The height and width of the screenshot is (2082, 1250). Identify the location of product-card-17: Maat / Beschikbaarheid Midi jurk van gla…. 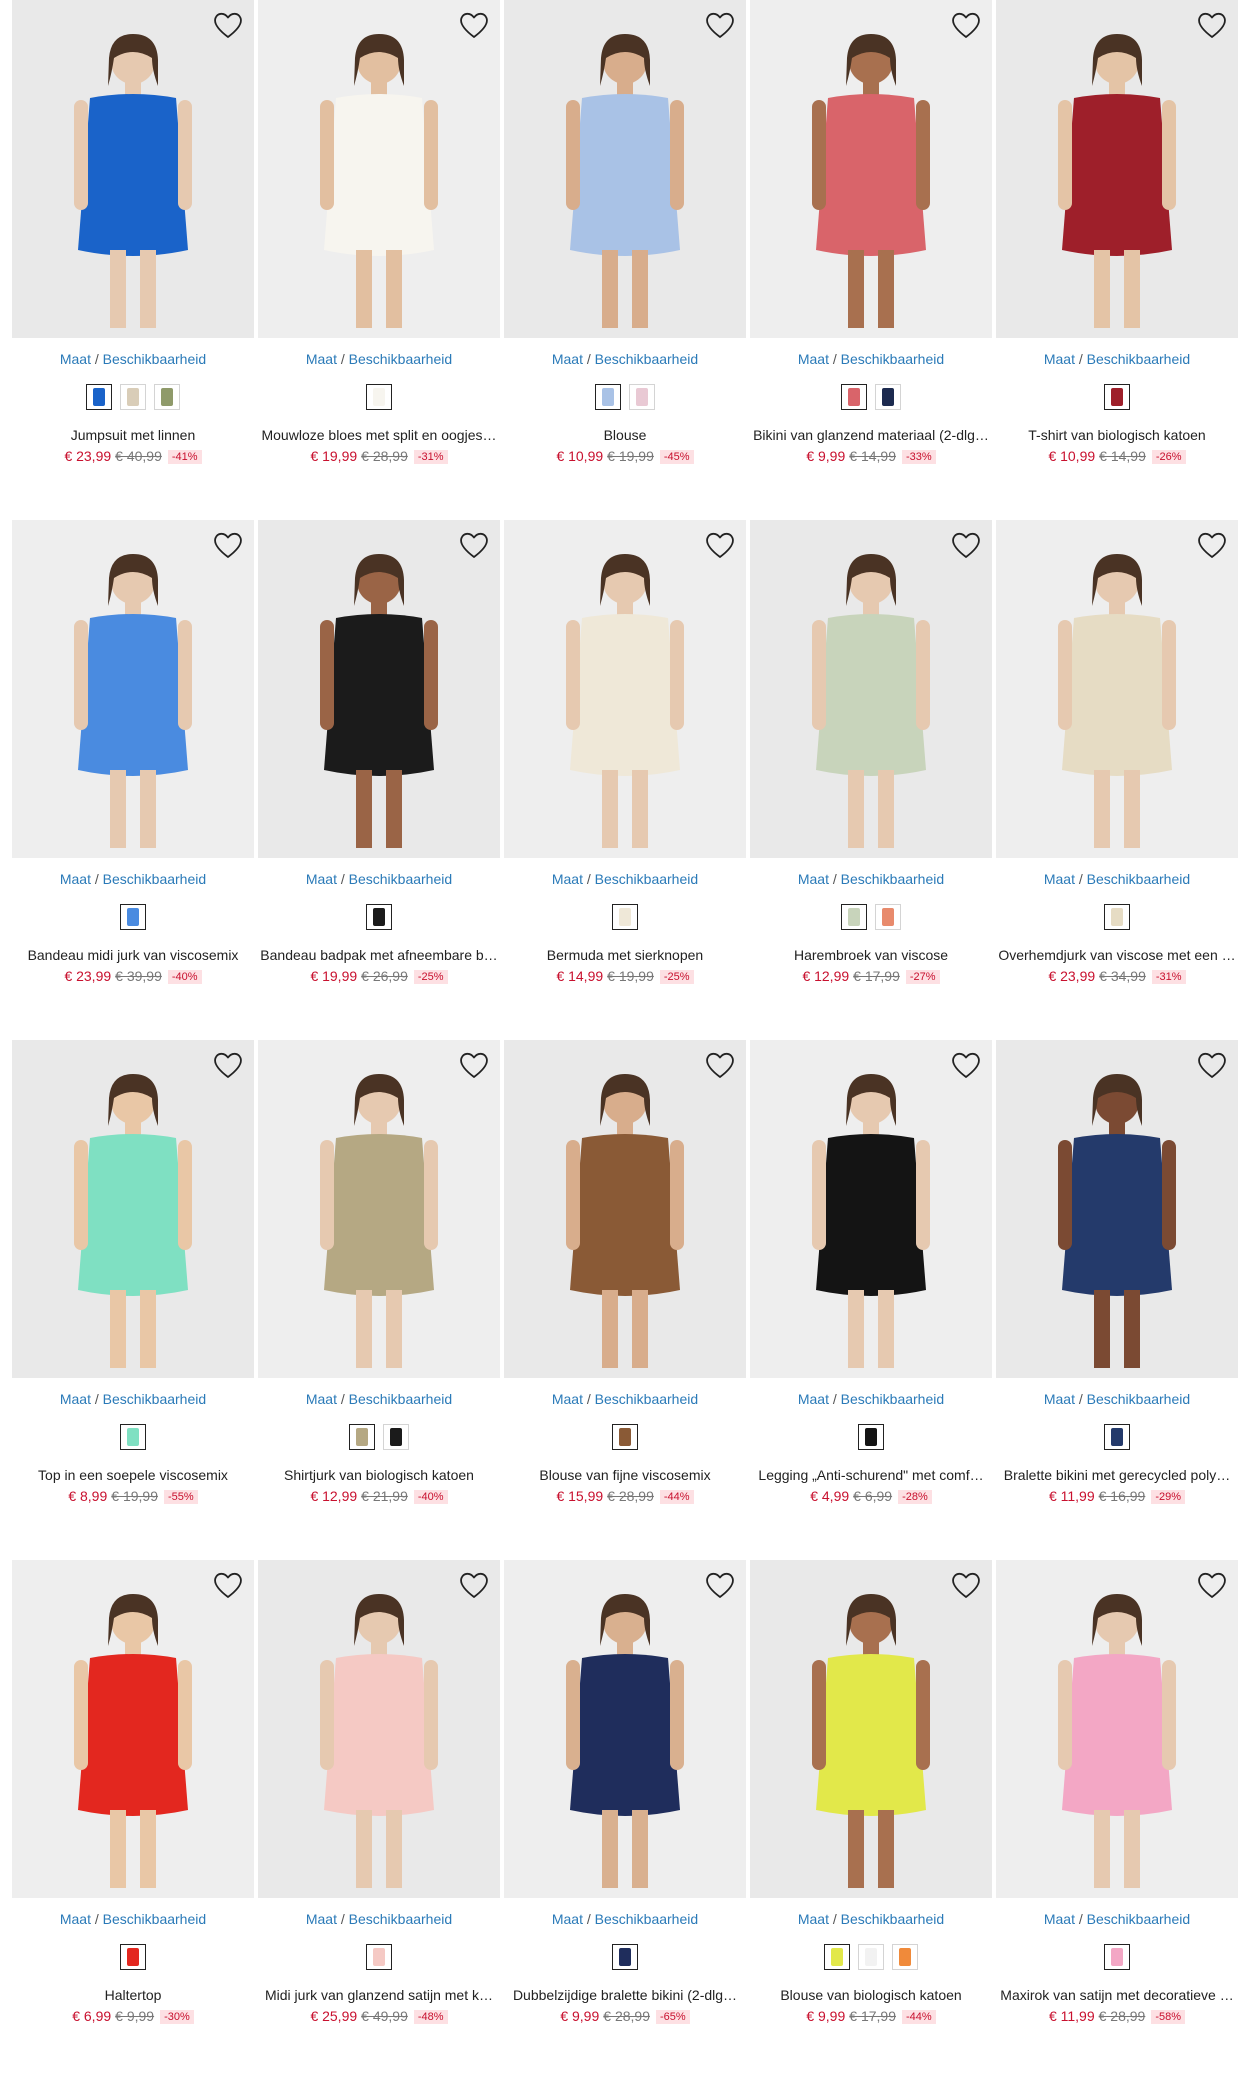
(379, 1820).